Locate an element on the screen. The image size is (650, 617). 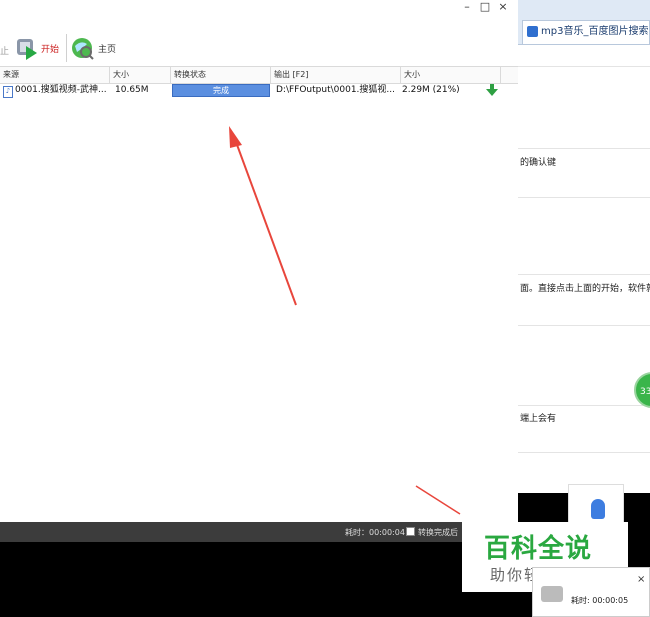
browser-tabbar: mp3音乐_百度图片搜索 is located at coordinates (584, 22).